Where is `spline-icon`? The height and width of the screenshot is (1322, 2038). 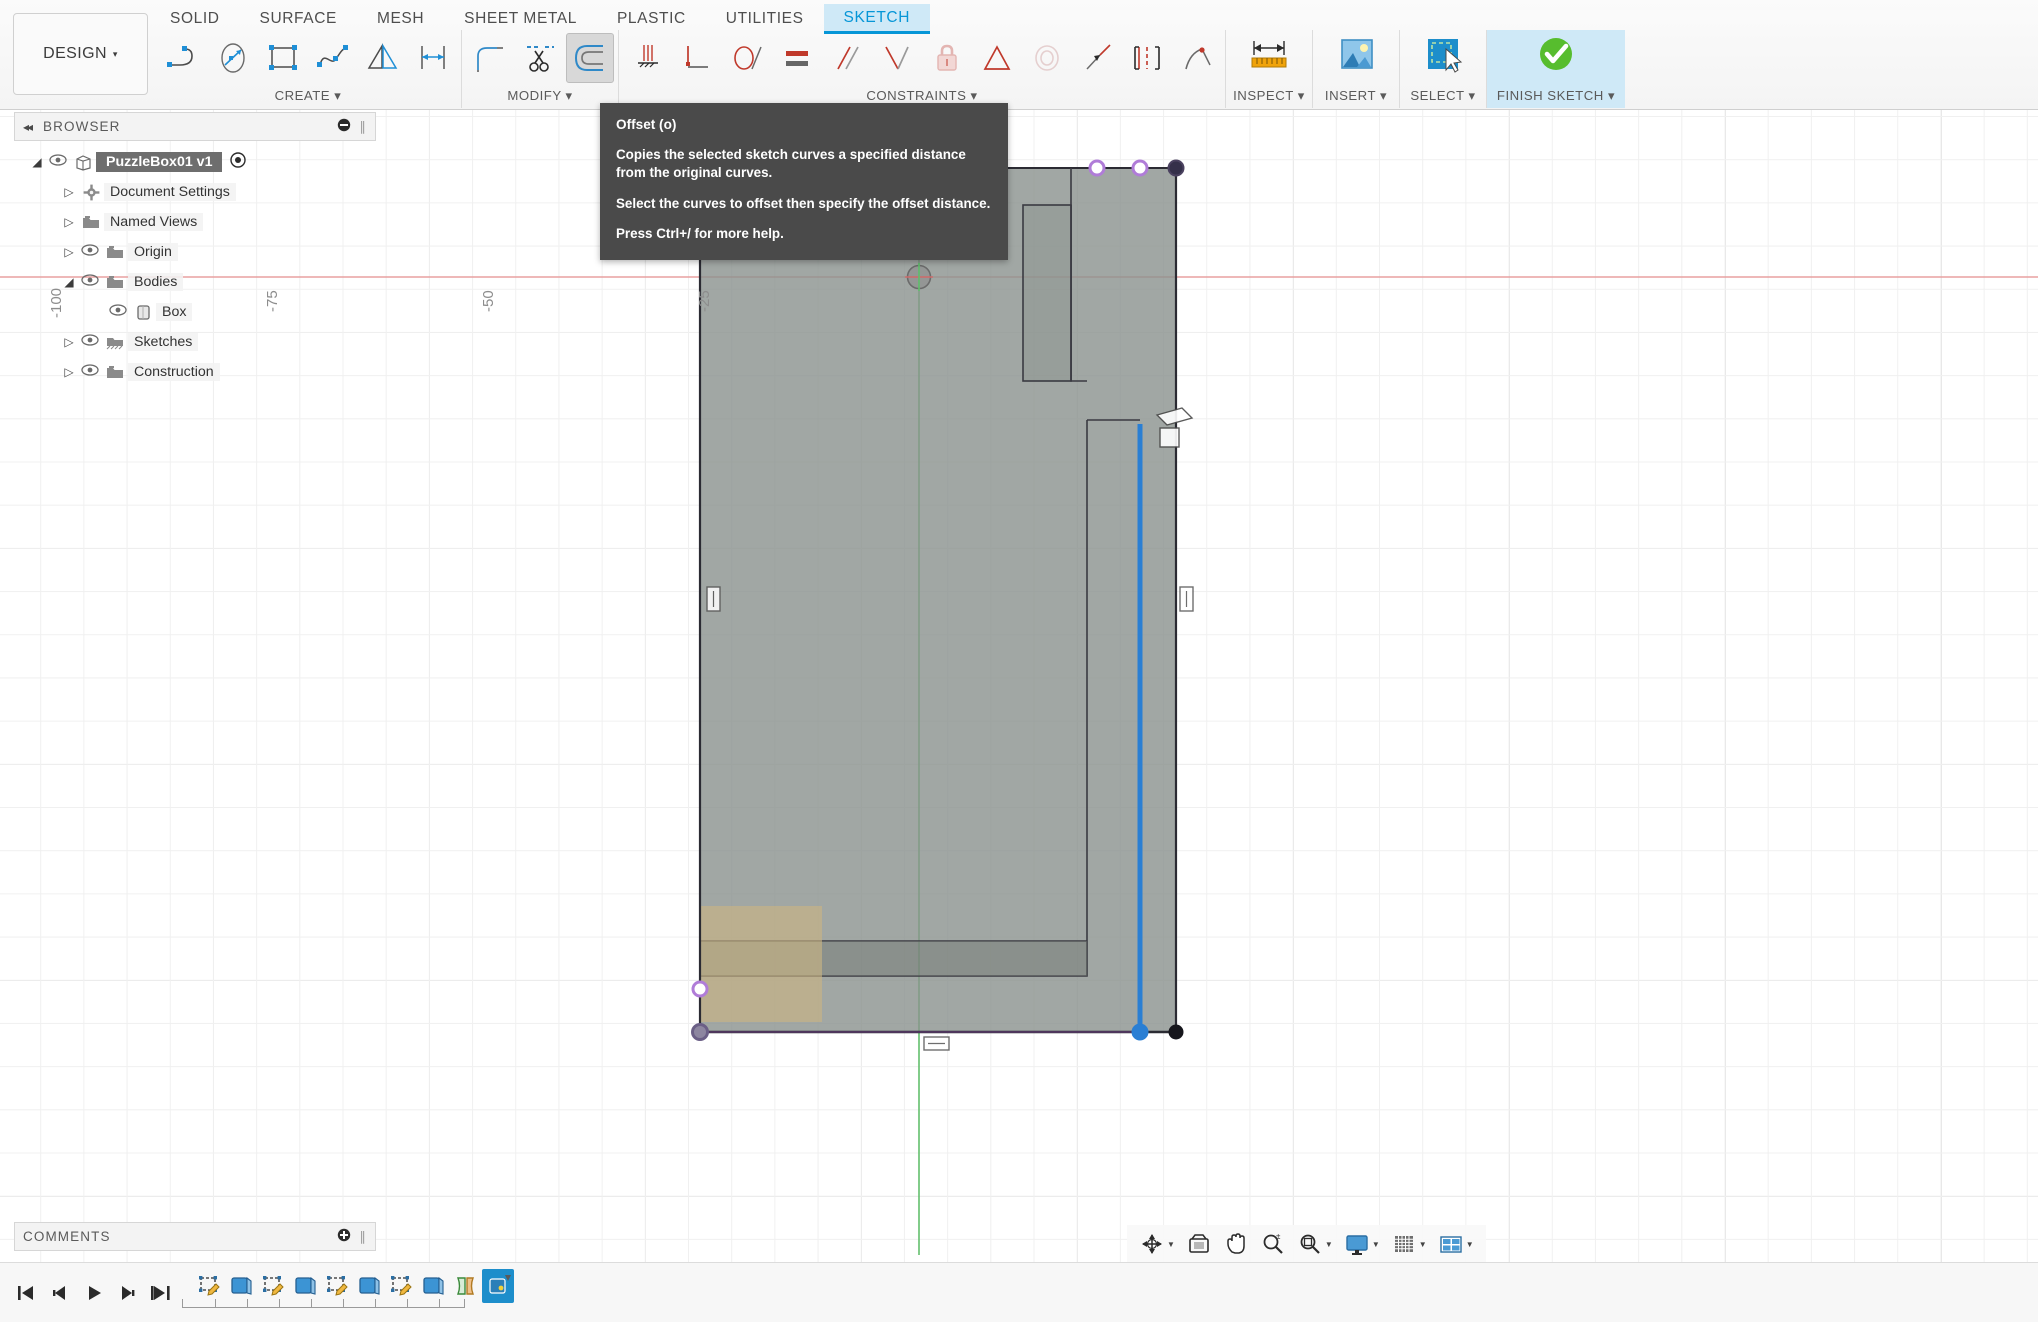 spline-icon is located at coordinates (333, 58).